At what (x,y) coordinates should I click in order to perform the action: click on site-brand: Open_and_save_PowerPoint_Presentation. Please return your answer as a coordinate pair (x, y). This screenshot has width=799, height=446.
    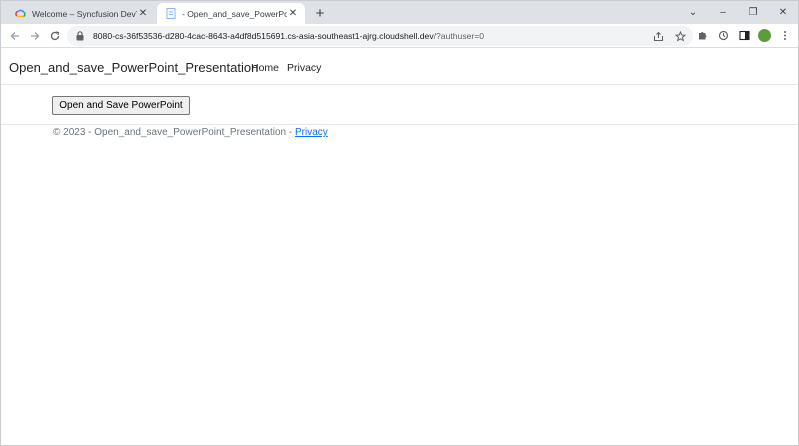
    Looking at the image, I should click on (133, 67).